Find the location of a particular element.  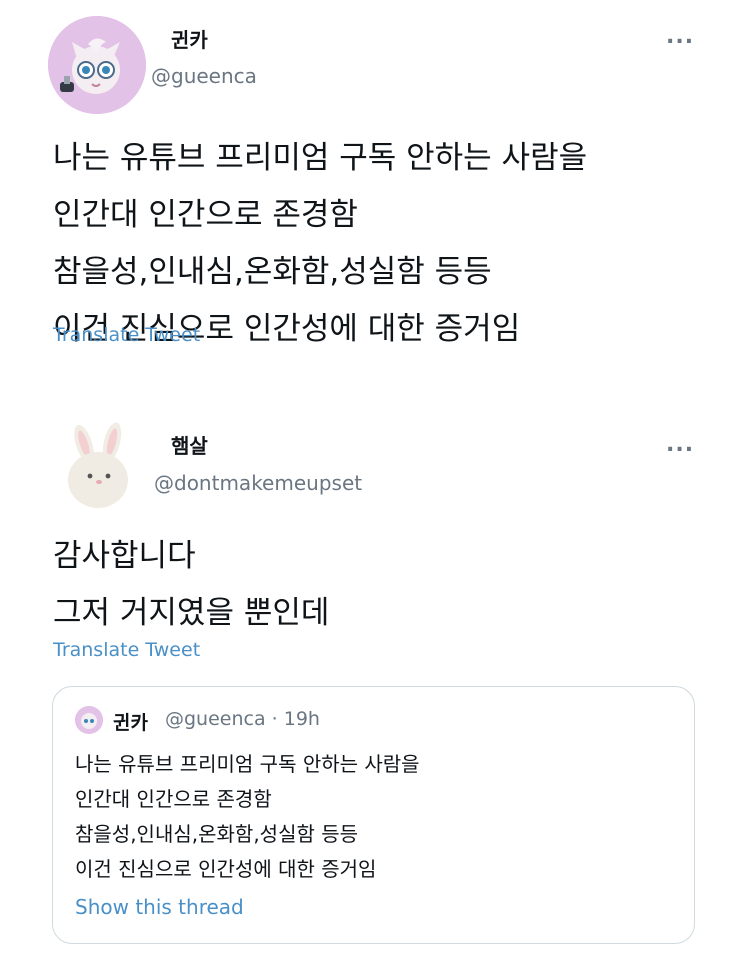

quoted-handle-time: @gueenca · 19h is located at coordinates (242, 719).